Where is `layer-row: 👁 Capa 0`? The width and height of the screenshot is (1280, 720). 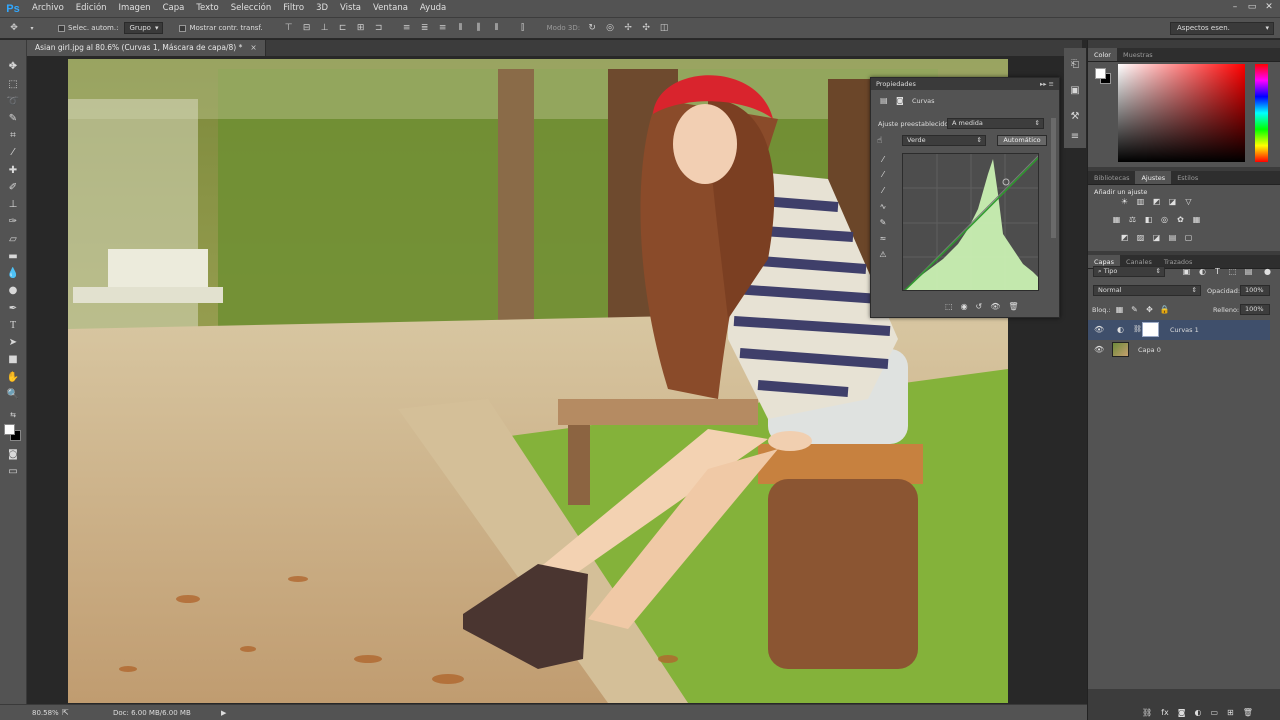
layer-row: 👁 Capa 0 is located at coordinates (1179, 350).